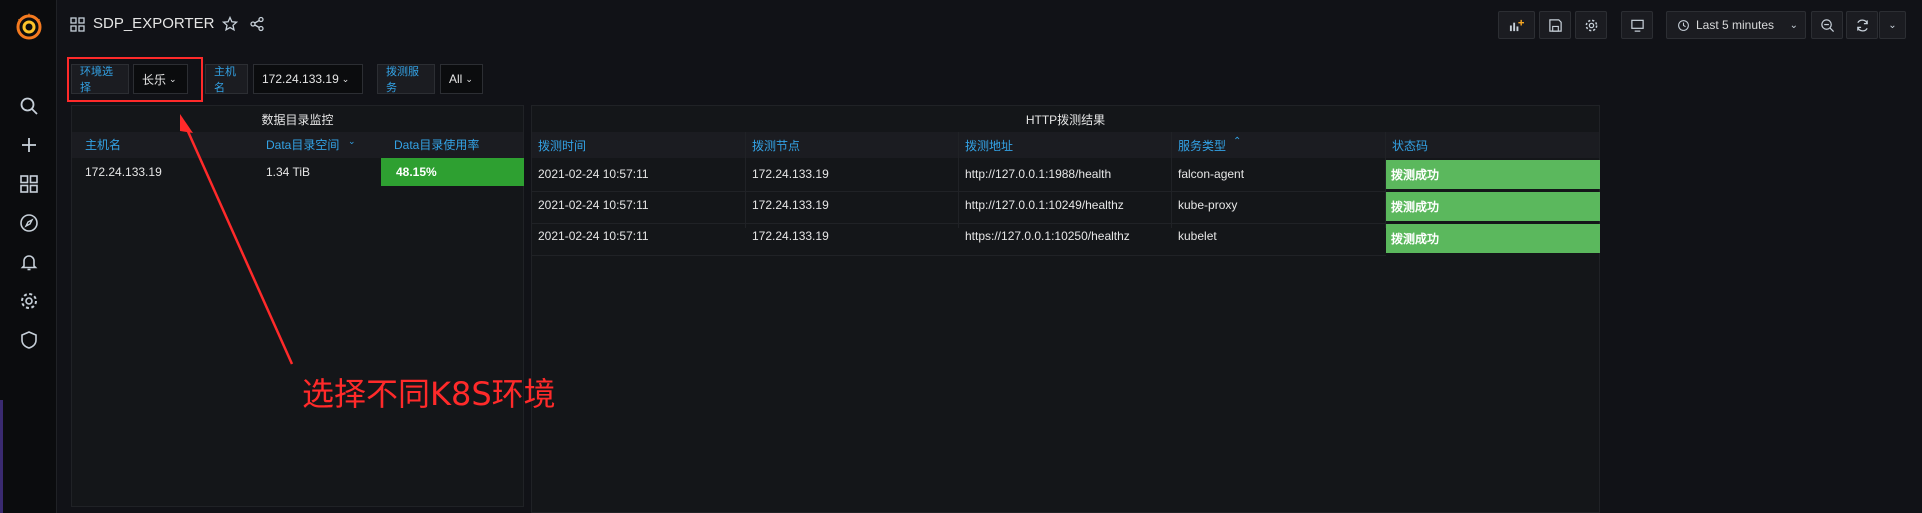 This screenshot has width=1922, height=513. Describe the element at coordinates (1208, 205) in the screenshot. I see `cell-type: kube-proxy` at that location.